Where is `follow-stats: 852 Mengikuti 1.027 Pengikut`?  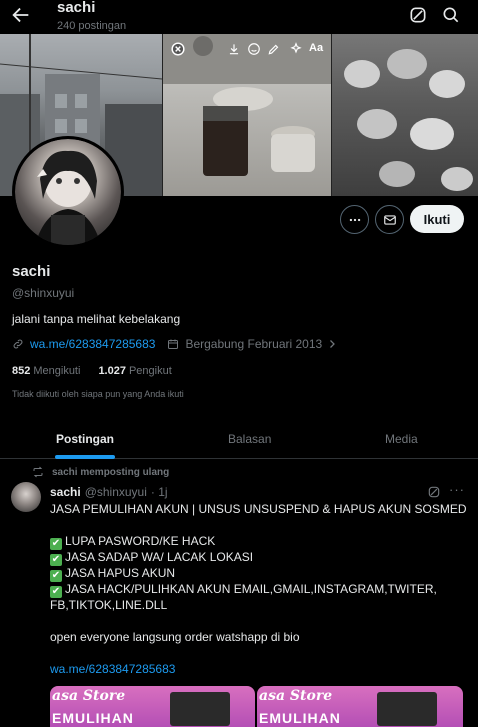 follow-stats: 852 Mengikuti 1.027 Pengikut is located at coordinates (92, 371).